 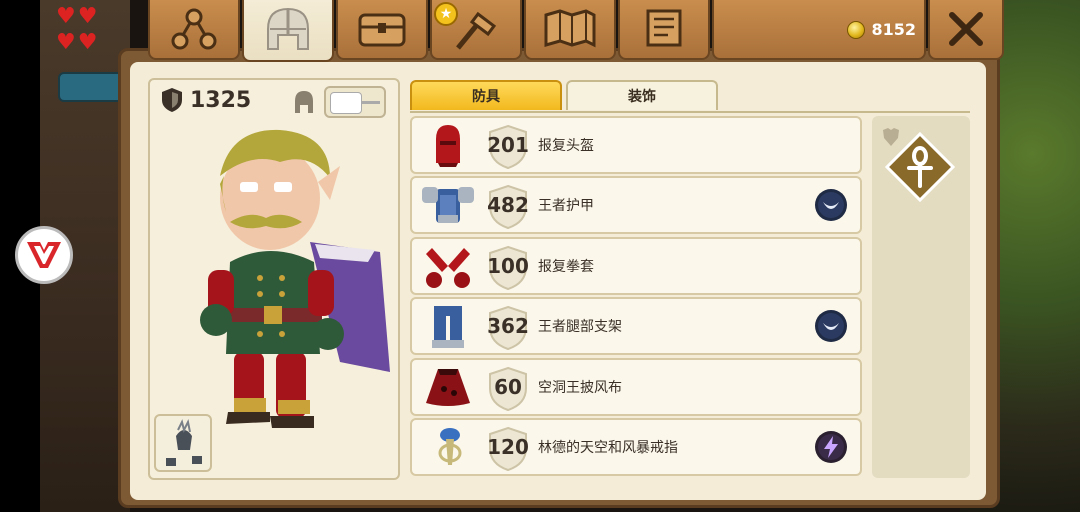 What do you see at coordinates (636, 386) in the screenshot?
I see `armor-row-cape: 60 空洞王披风布` at bounding box center [636, 386].